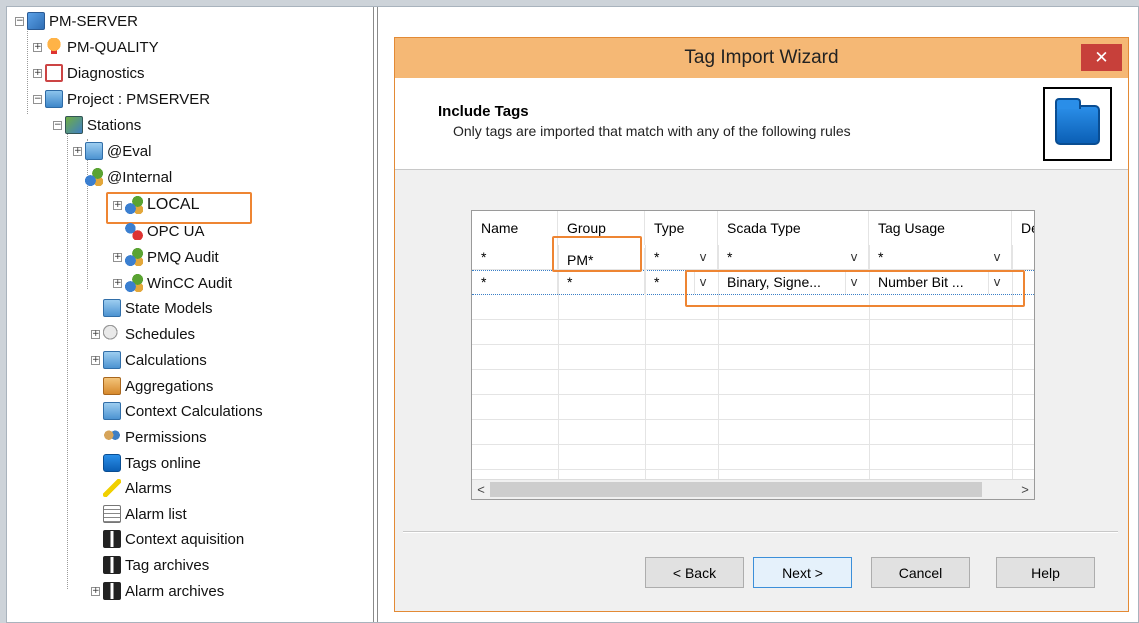 This screenshot has height=623, width=1139. I want to click on tree-item-internal: @Internal, so click(122, 177).